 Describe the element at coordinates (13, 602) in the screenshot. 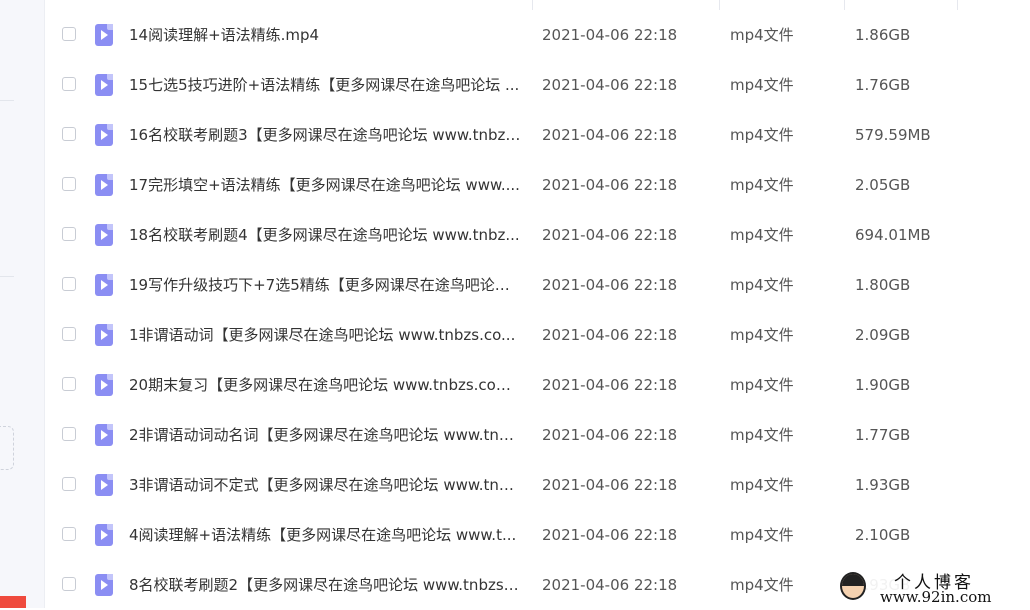

I see `sidebar-red-badge` at that location.